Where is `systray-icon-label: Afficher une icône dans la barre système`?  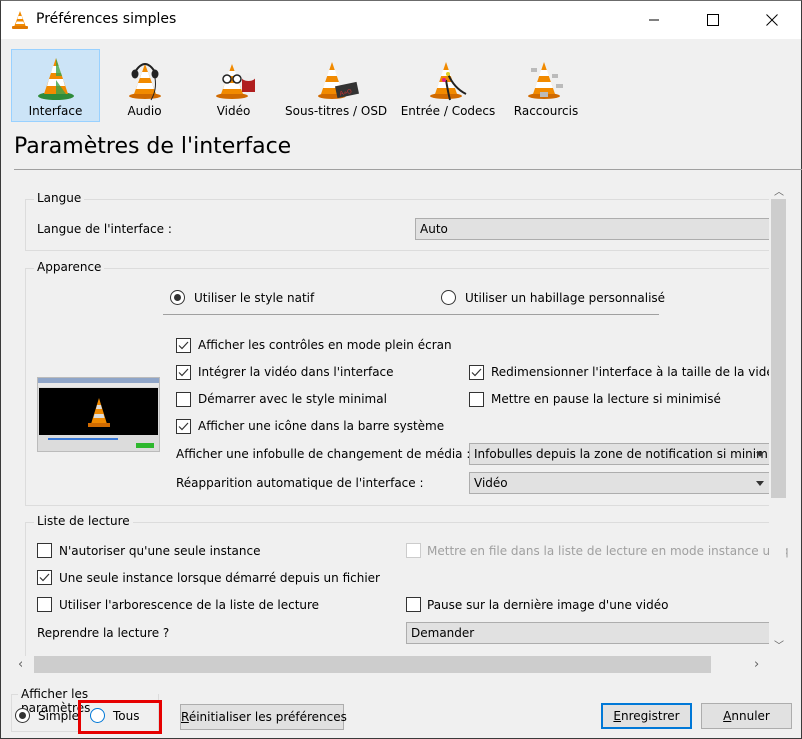 systray-icon-label: Afficher une icône dans la barre système is located at coordinates (321, 426).